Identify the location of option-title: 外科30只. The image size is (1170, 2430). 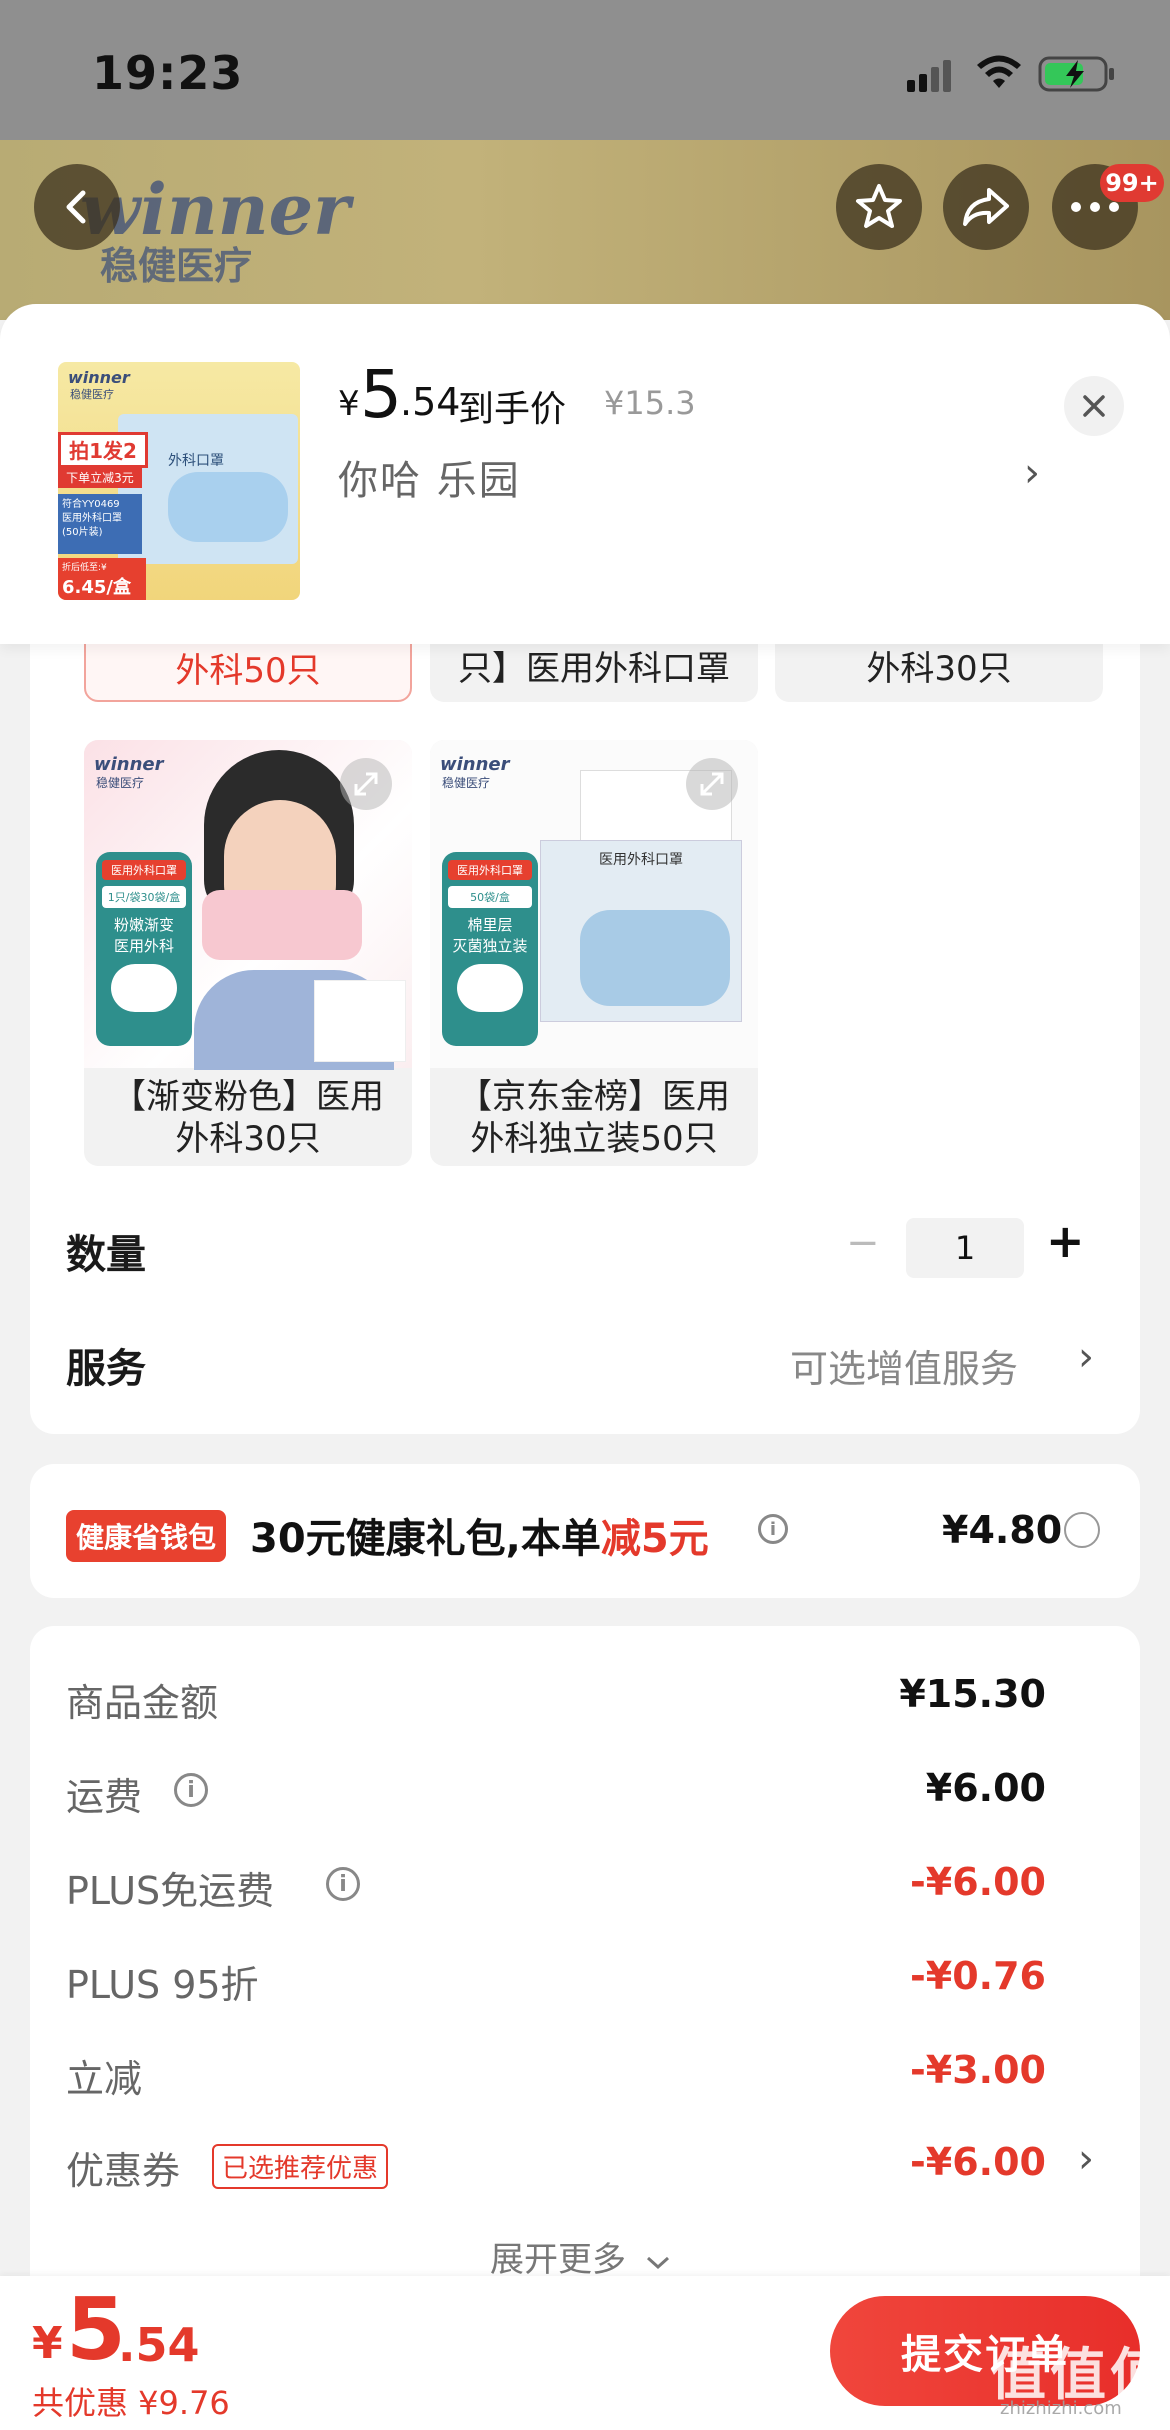
(939, 669).